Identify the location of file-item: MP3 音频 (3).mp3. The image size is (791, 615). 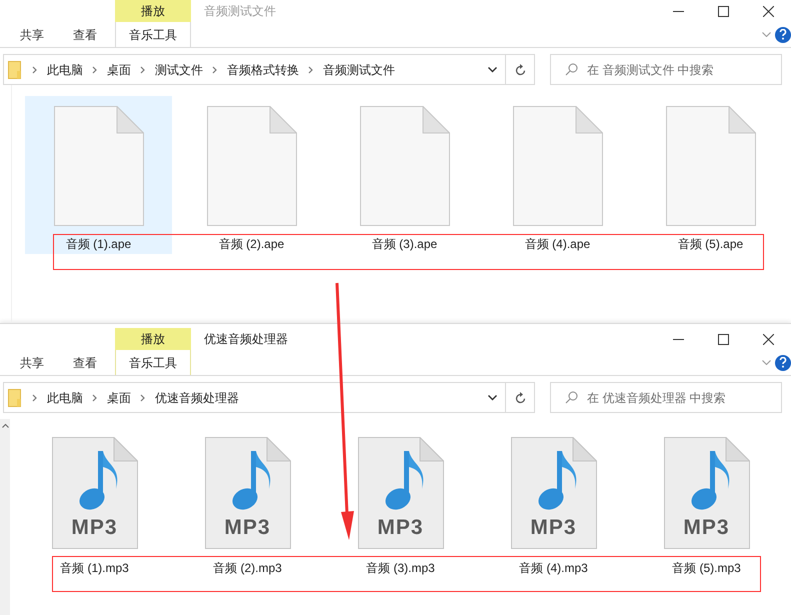
(400, 502).